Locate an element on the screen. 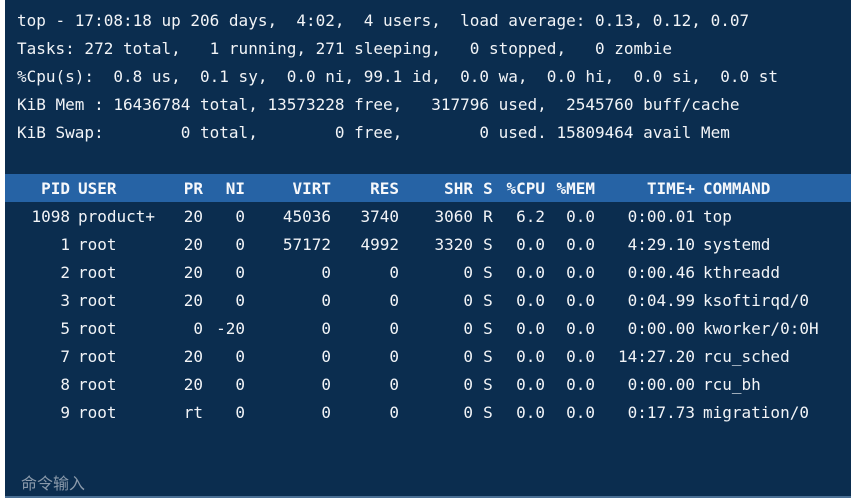 The width and height of the screenshot is (851, 500). command-cell: top is located at coordinates (717, 216).